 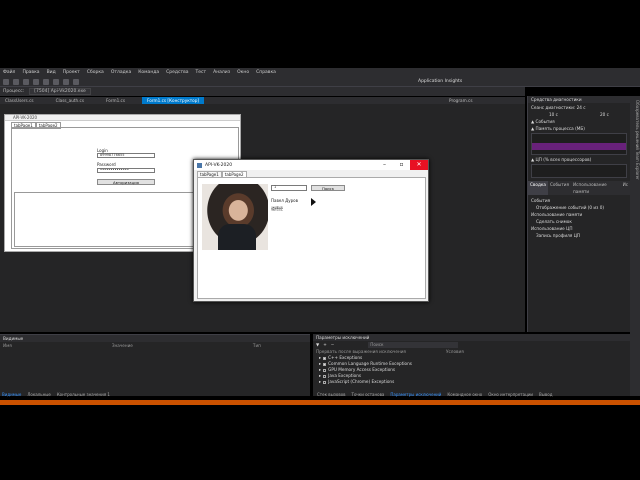 What do you see at coordinates (361, 351) in the screenshot?
I see `exception-col-break: Прервать после выражения исключения` at bounding box center [361, 351].